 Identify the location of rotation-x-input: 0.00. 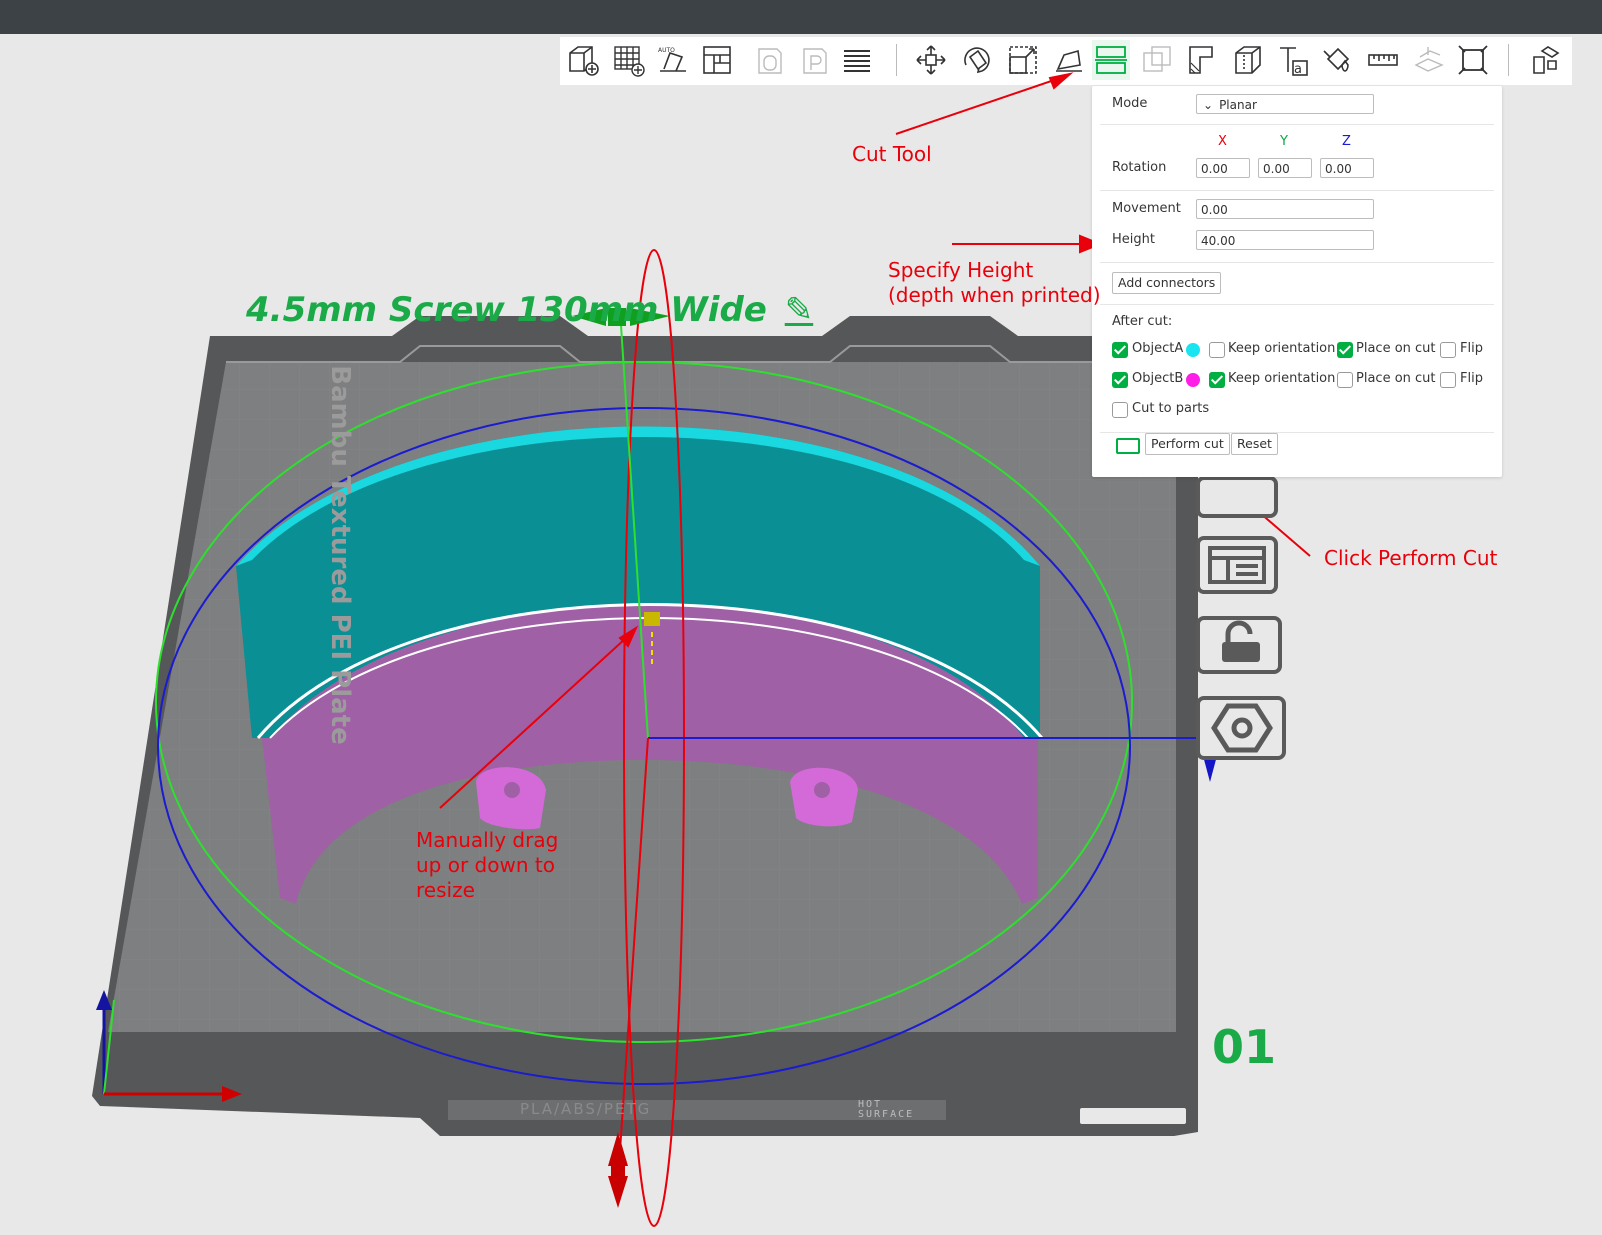
(1223, 168).